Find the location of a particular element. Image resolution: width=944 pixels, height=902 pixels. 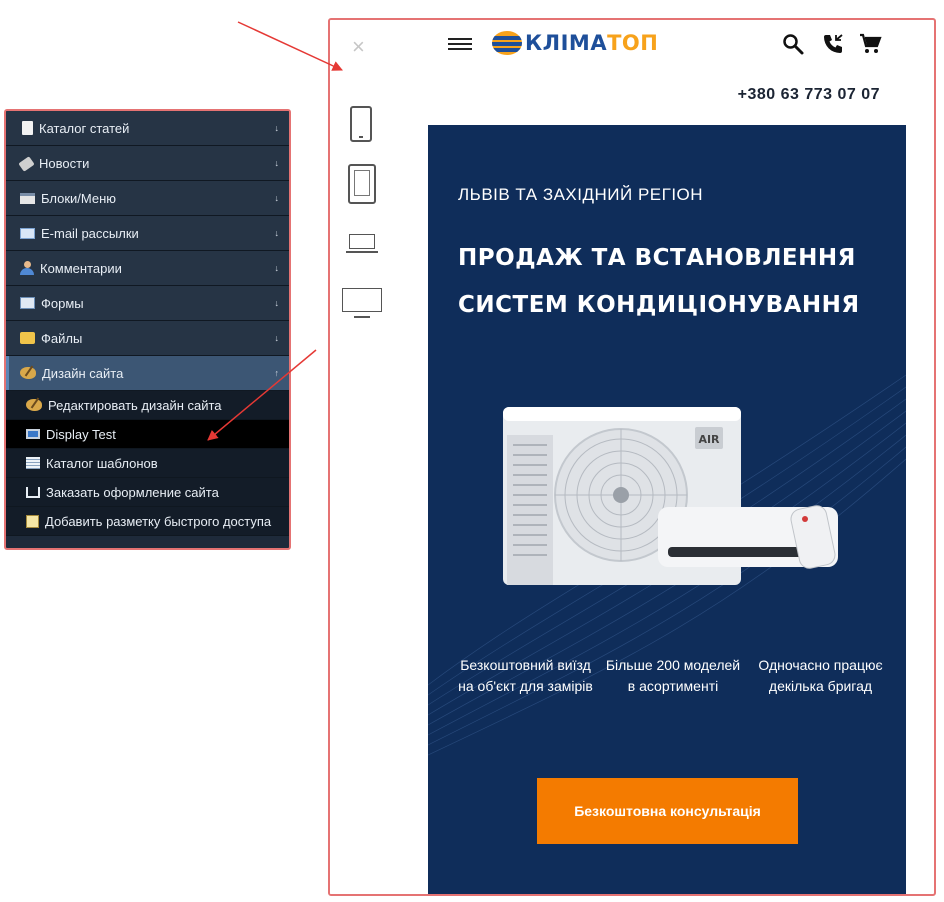

mail-icon is located at coordinates (27, 233).